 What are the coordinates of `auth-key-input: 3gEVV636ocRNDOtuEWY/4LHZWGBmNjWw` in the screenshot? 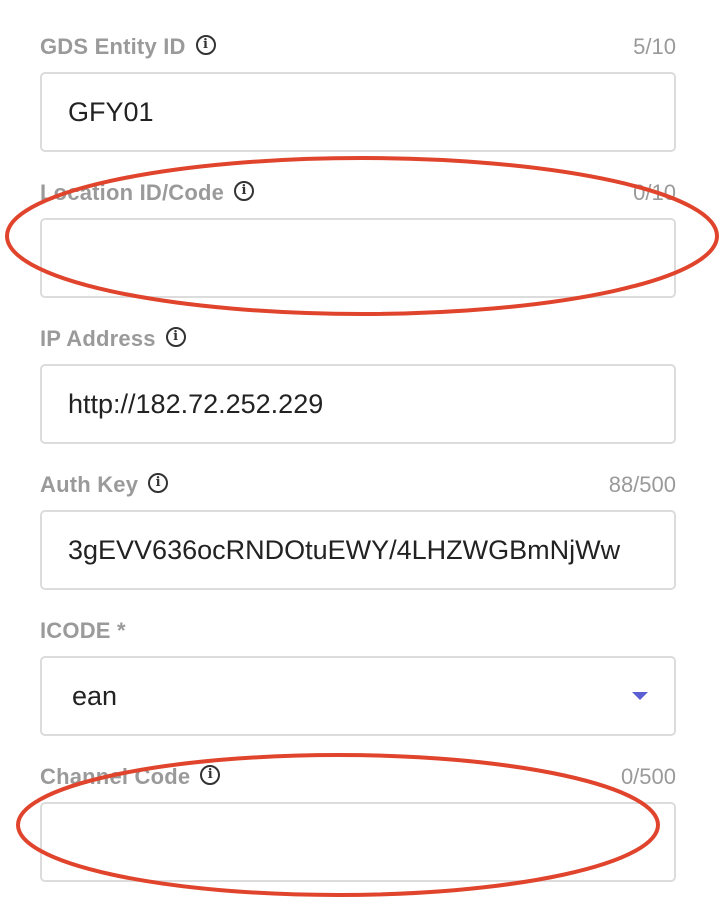 It's located at (358, 550).